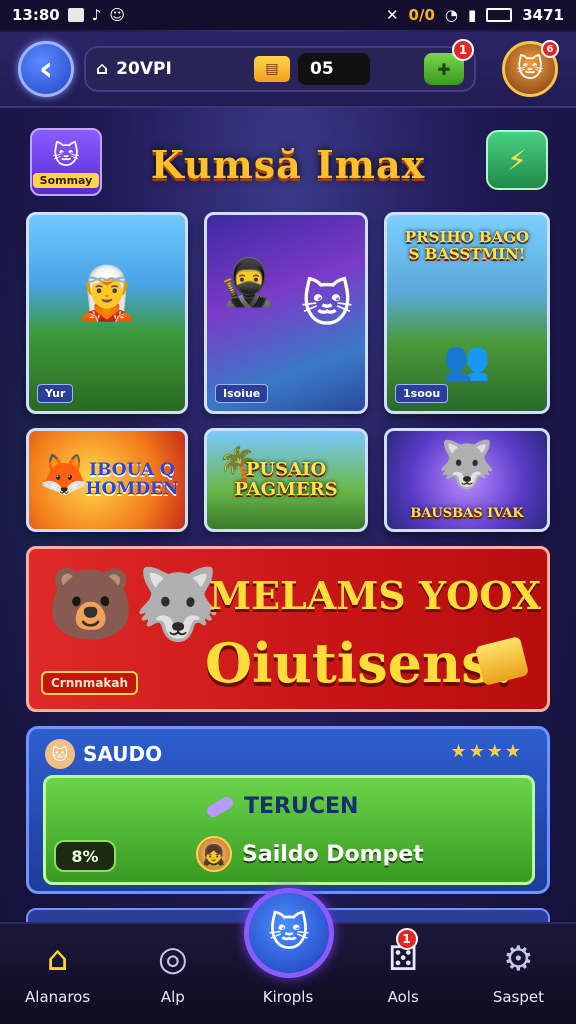 The image size is (576, 1024). I want to click on ticket-count: 05, so click(334, 69).